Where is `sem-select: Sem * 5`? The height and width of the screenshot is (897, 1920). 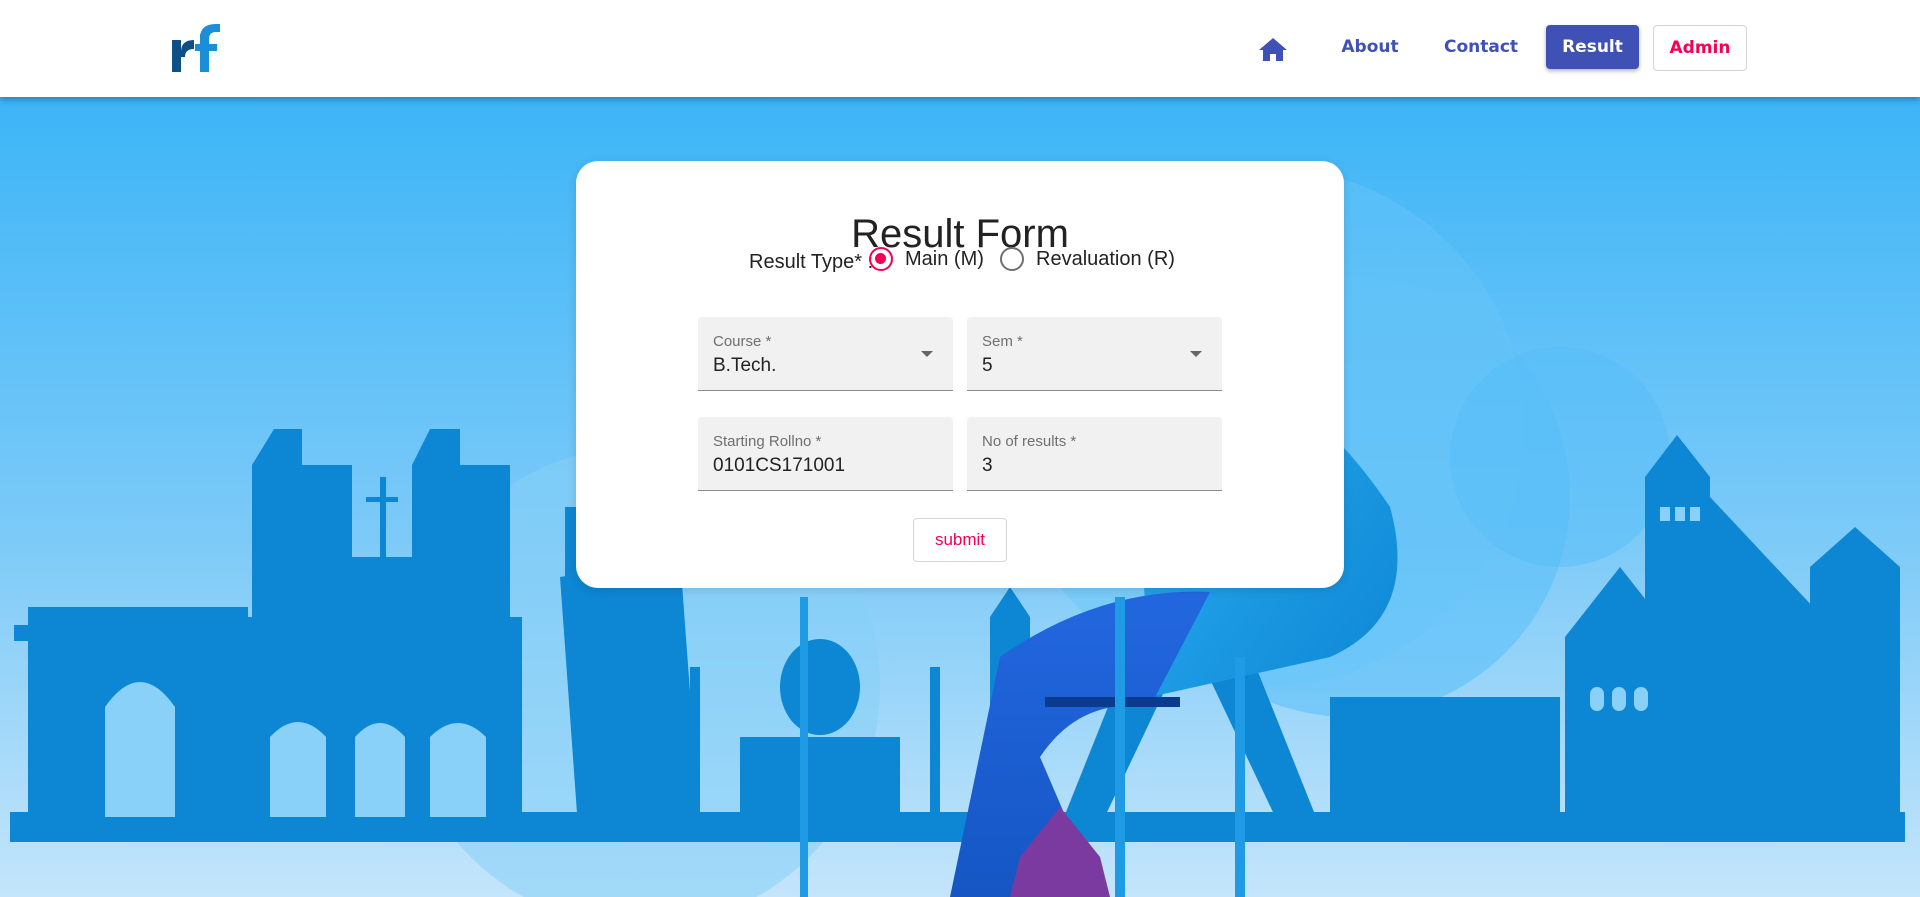
sem-select: Sem * 5 is located at coordinates (1094, 354).